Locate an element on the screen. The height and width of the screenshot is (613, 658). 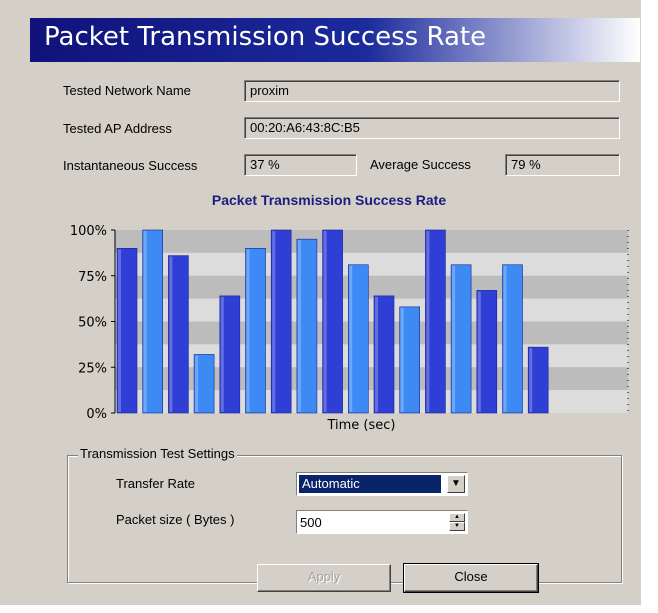
window-edge-right is located at coordinates (649, 306).